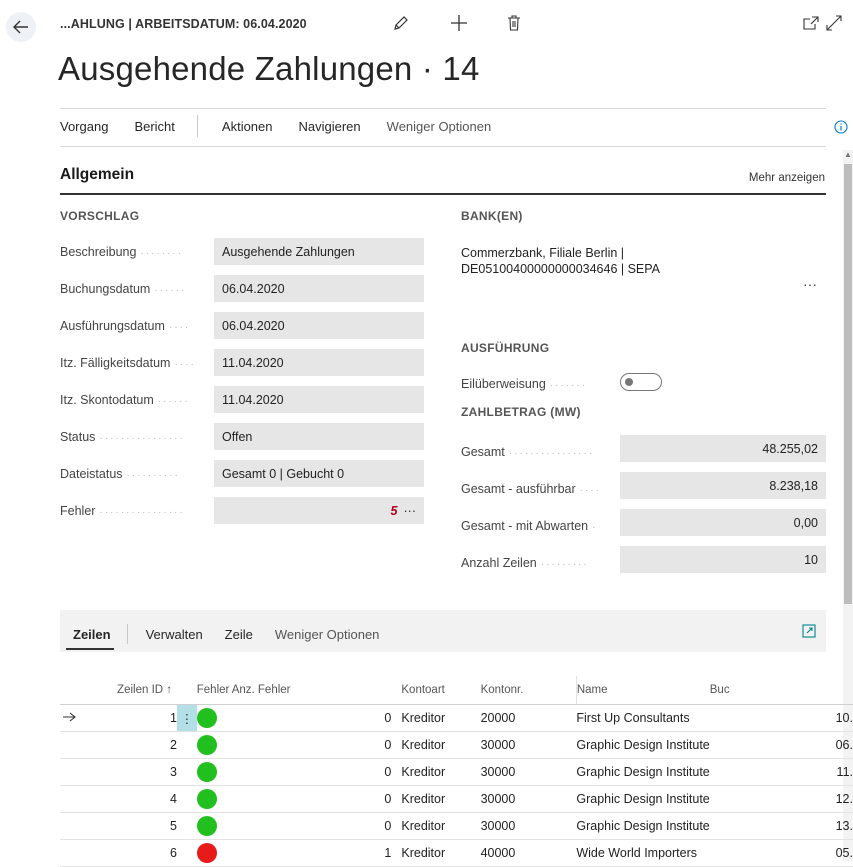  What do you see at coordinates (723, 522) in the screenshot?
I see `on-hold-amount-field: 0,00` at bounding box center [723, 522].